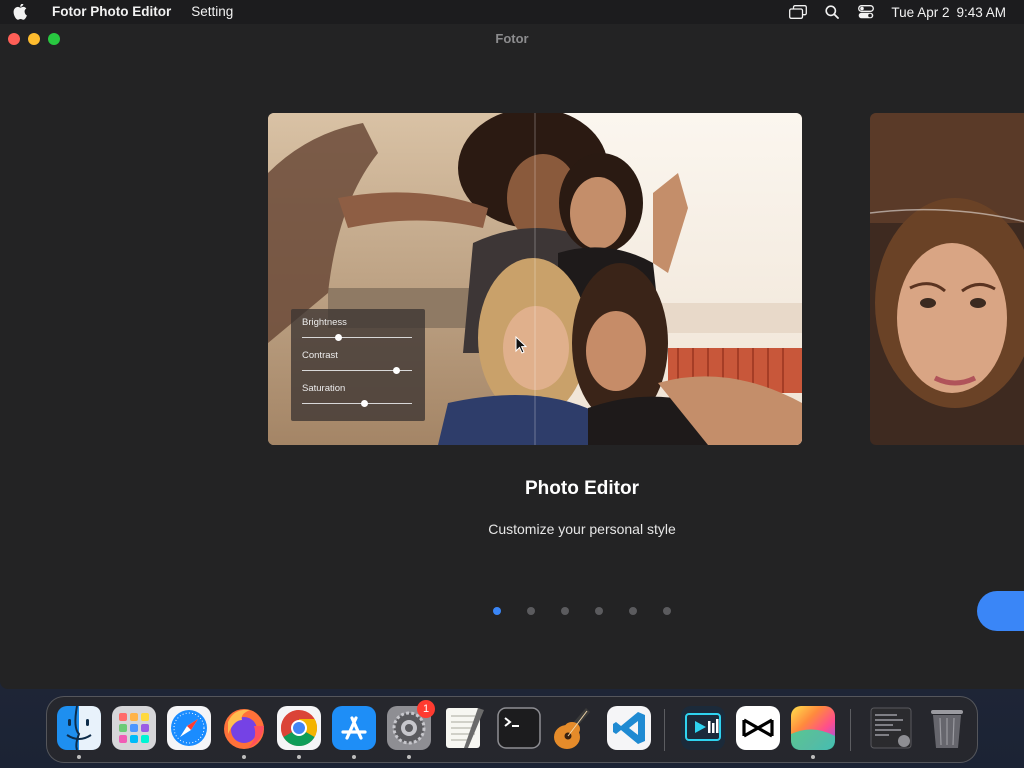 Image resolution: width=1024 pixels, height=768 pixels. I want to click on menu-setting: Setting, so click(212, 12).